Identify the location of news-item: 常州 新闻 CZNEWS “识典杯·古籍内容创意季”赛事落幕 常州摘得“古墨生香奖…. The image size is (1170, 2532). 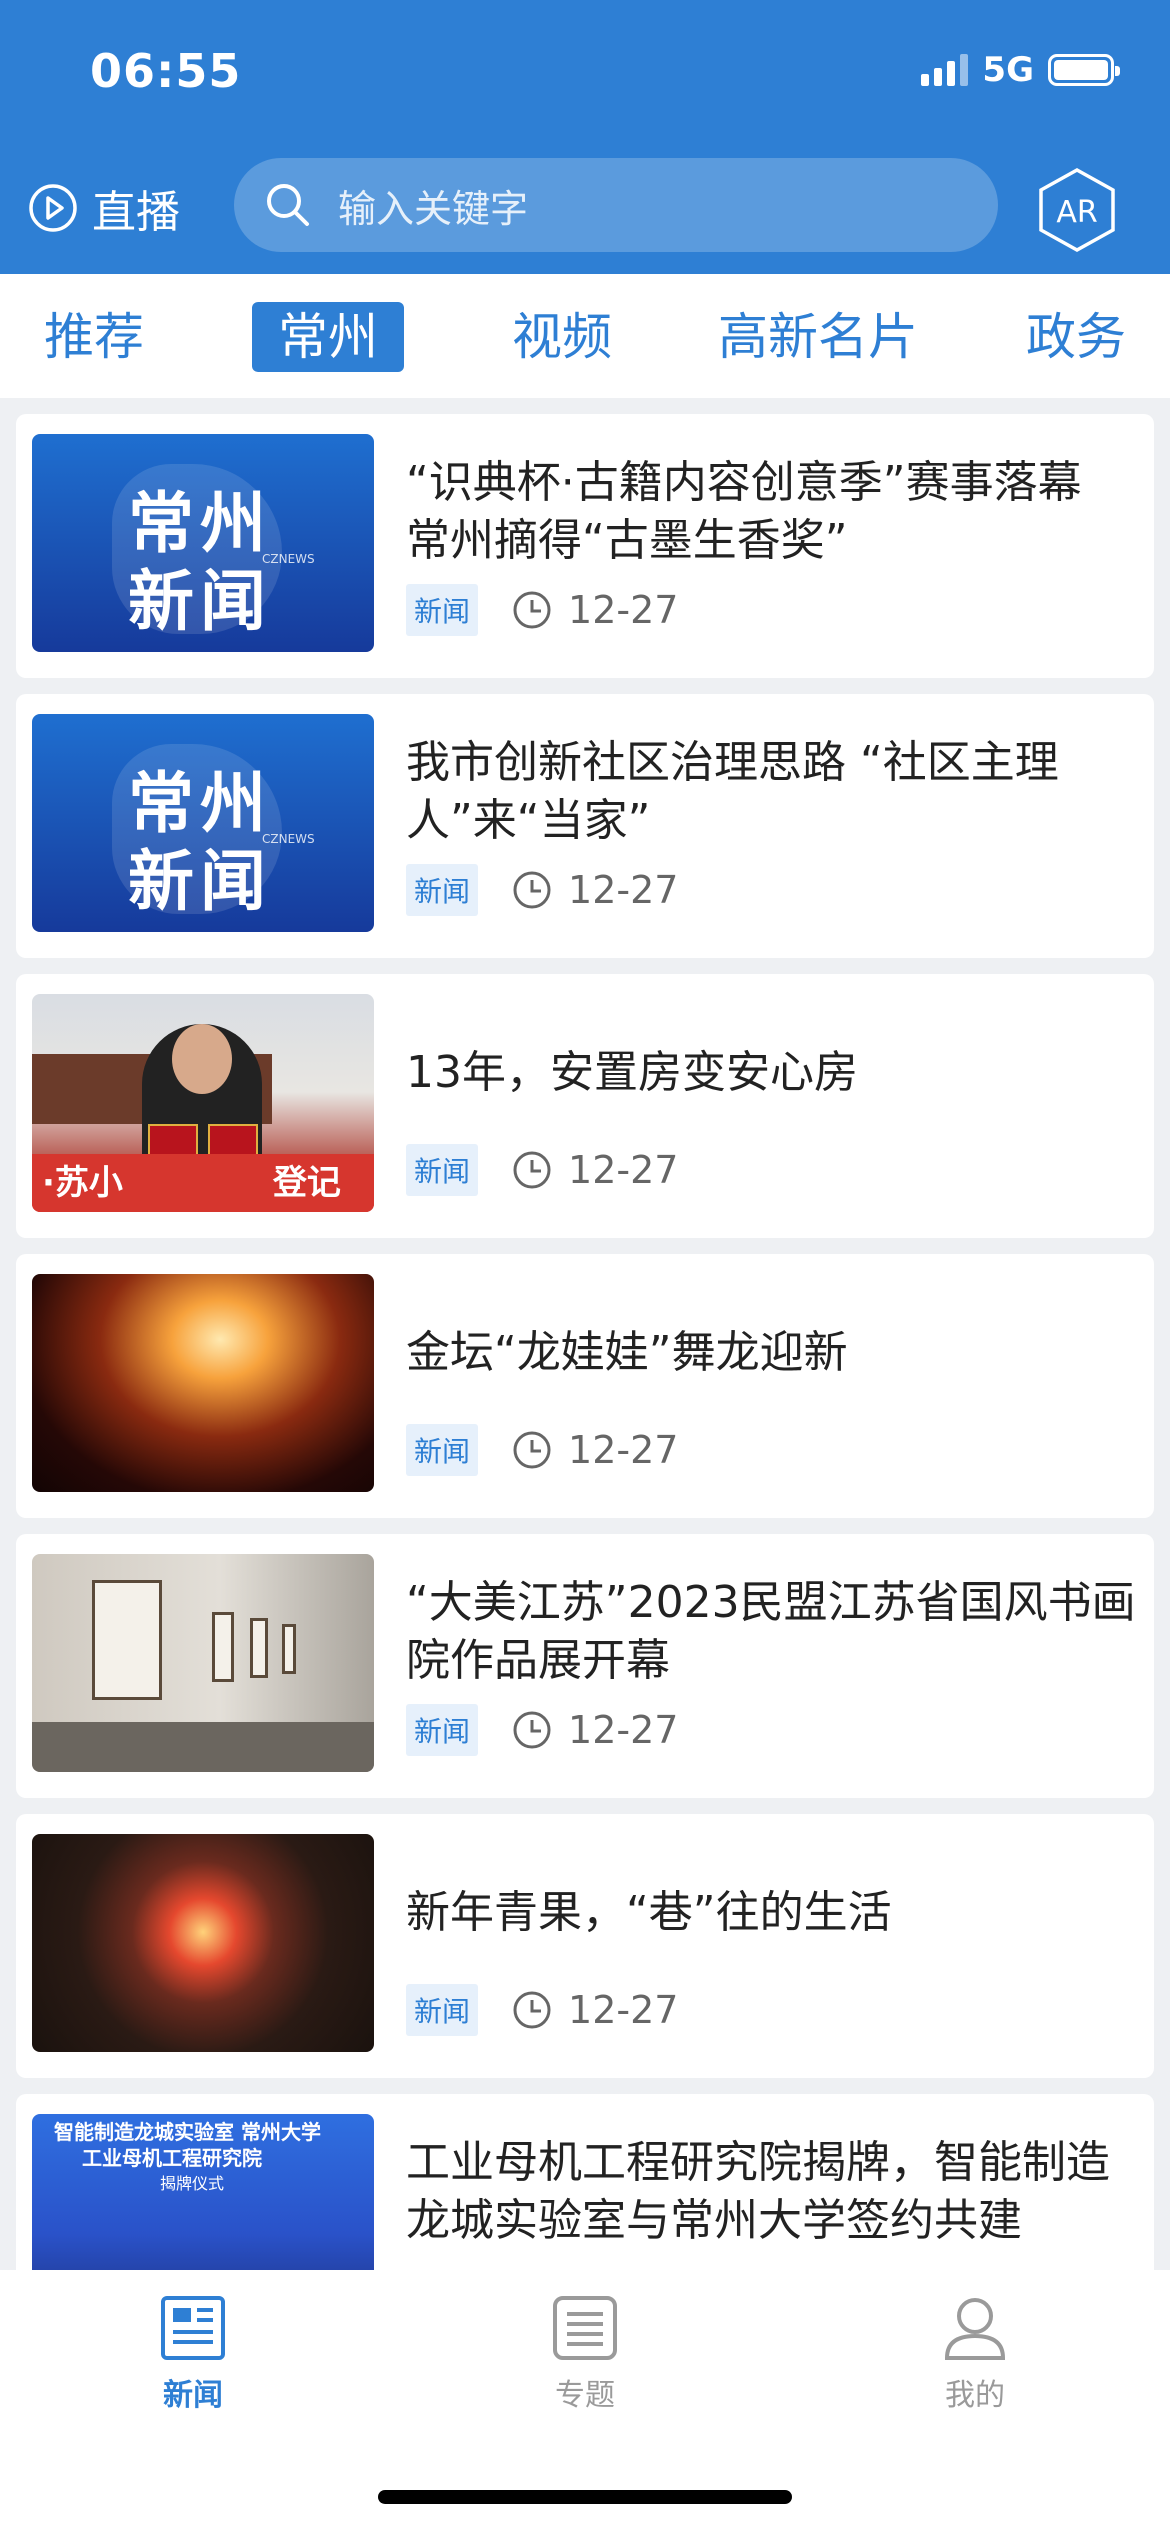
(585, 546).